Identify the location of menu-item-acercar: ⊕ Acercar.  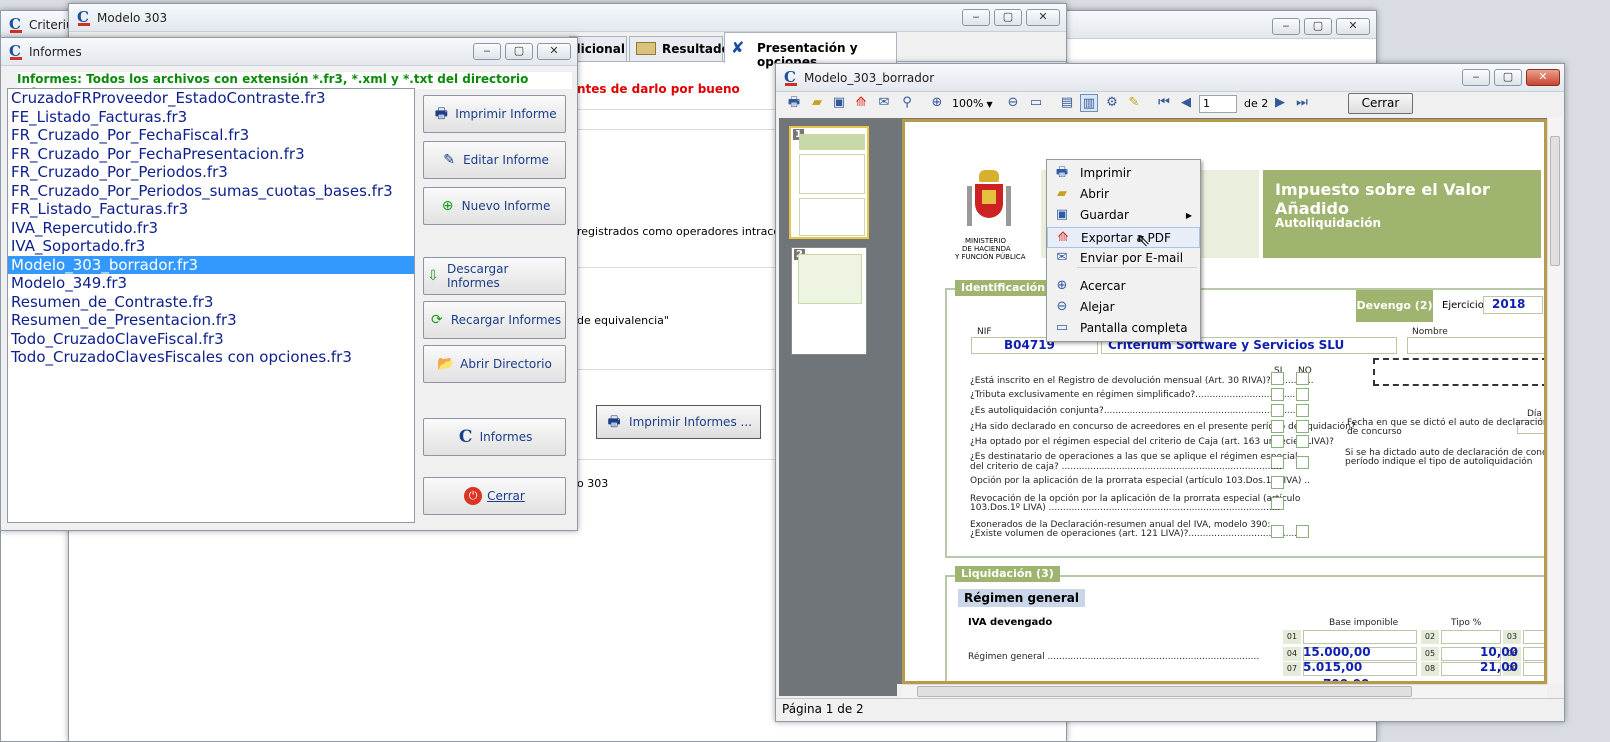
(1123, 286).